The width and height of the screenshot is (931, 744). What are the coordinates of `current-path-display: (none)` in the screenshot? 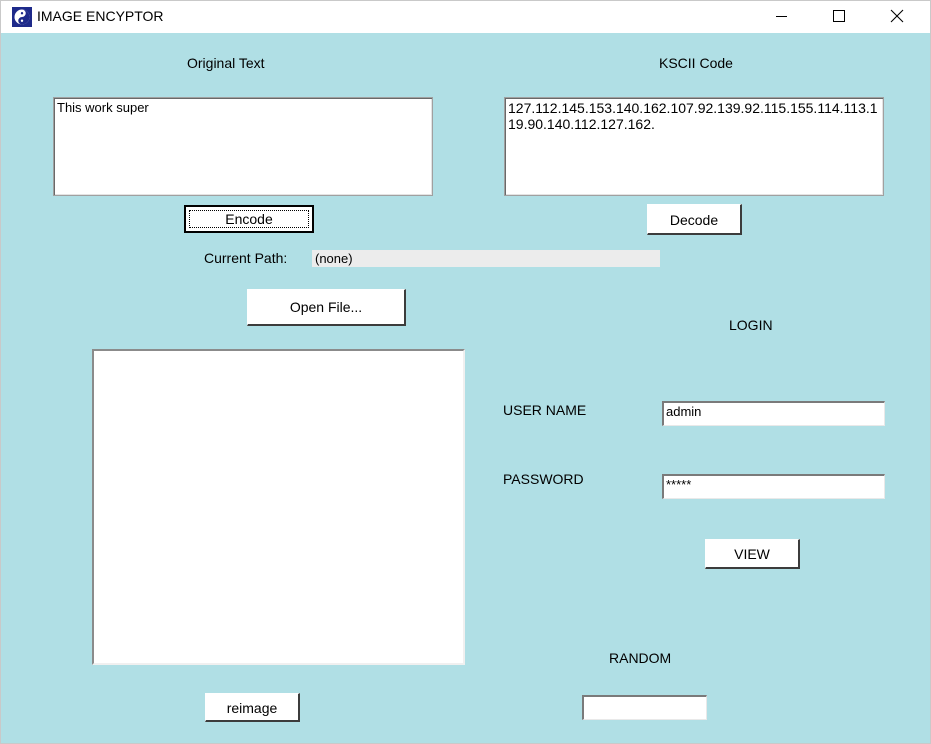 It's located at (486, 258).